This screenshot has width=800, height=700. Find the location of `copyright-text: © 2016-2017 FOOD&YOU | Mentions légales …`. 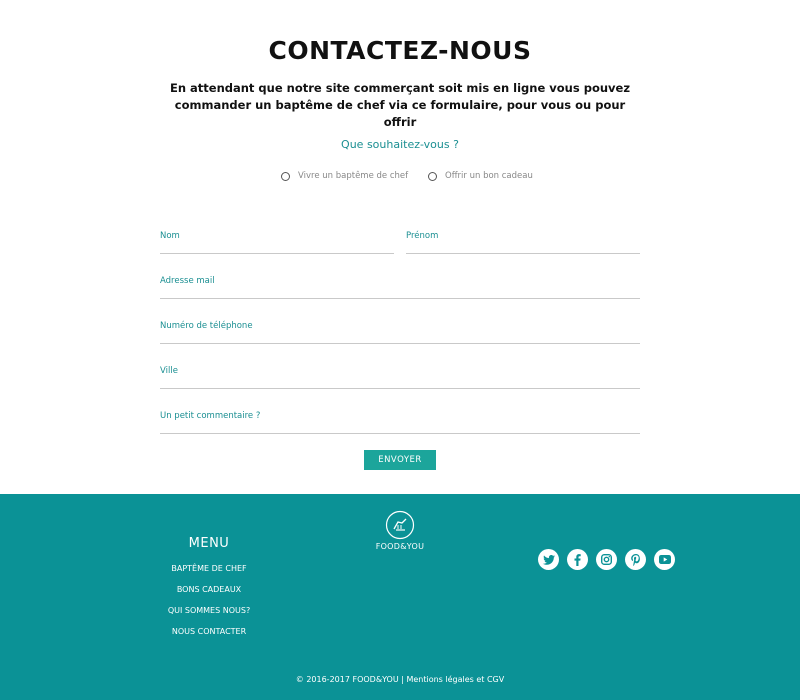

copyright-text: © 2016-2017 FOOD&YOU | Mentions légales … is located at coordinates (400, 679).